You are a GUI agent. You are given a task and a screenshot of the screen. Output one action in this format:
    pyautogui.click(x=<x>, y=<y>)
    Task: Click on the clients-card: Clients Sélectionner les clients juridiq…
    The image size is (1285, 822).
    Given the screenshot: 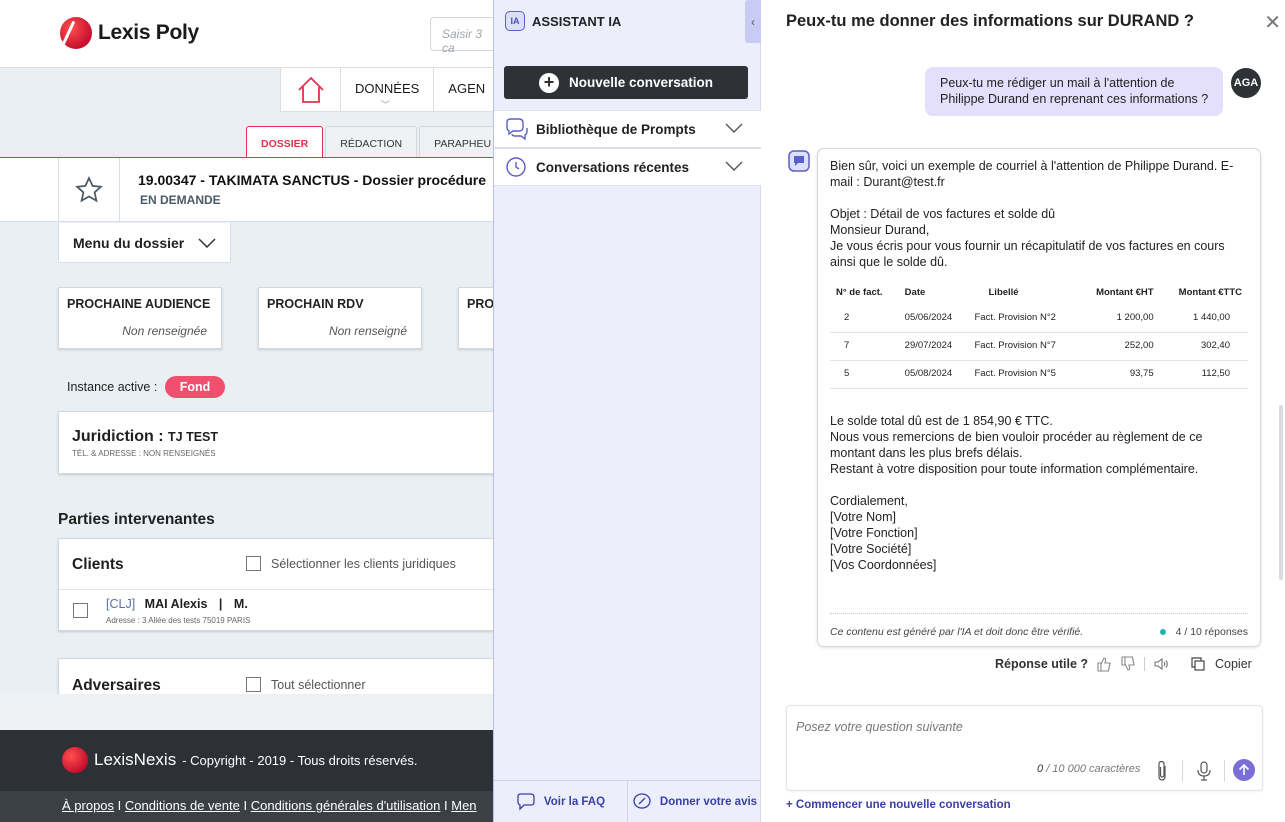 What is the action you would take?
    pyautogui.click(x=276, y=584)
    